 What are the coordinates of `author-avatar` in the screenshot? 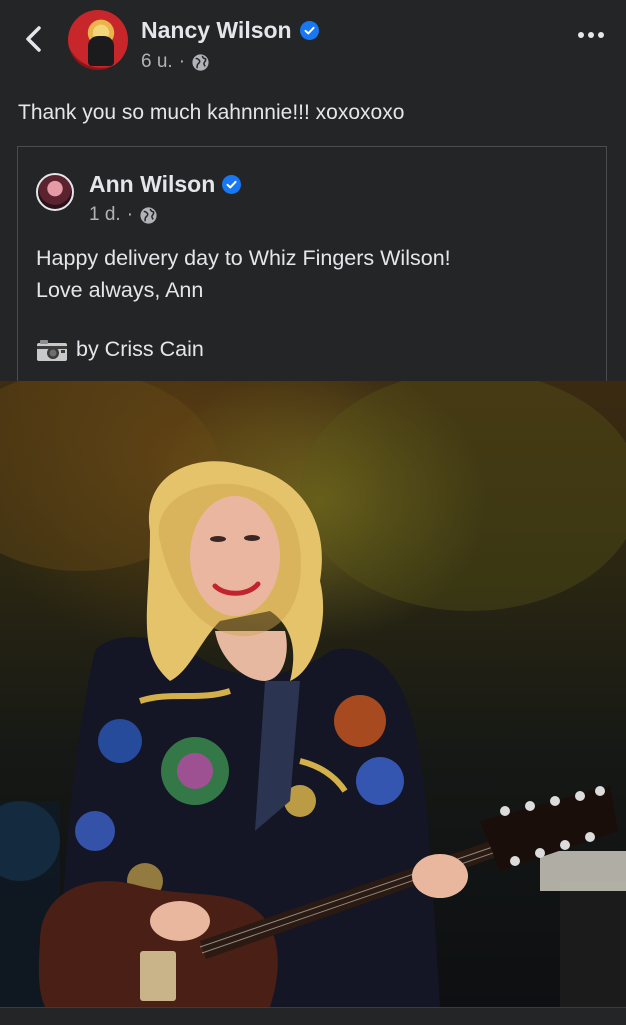 It's located at (98, 40).